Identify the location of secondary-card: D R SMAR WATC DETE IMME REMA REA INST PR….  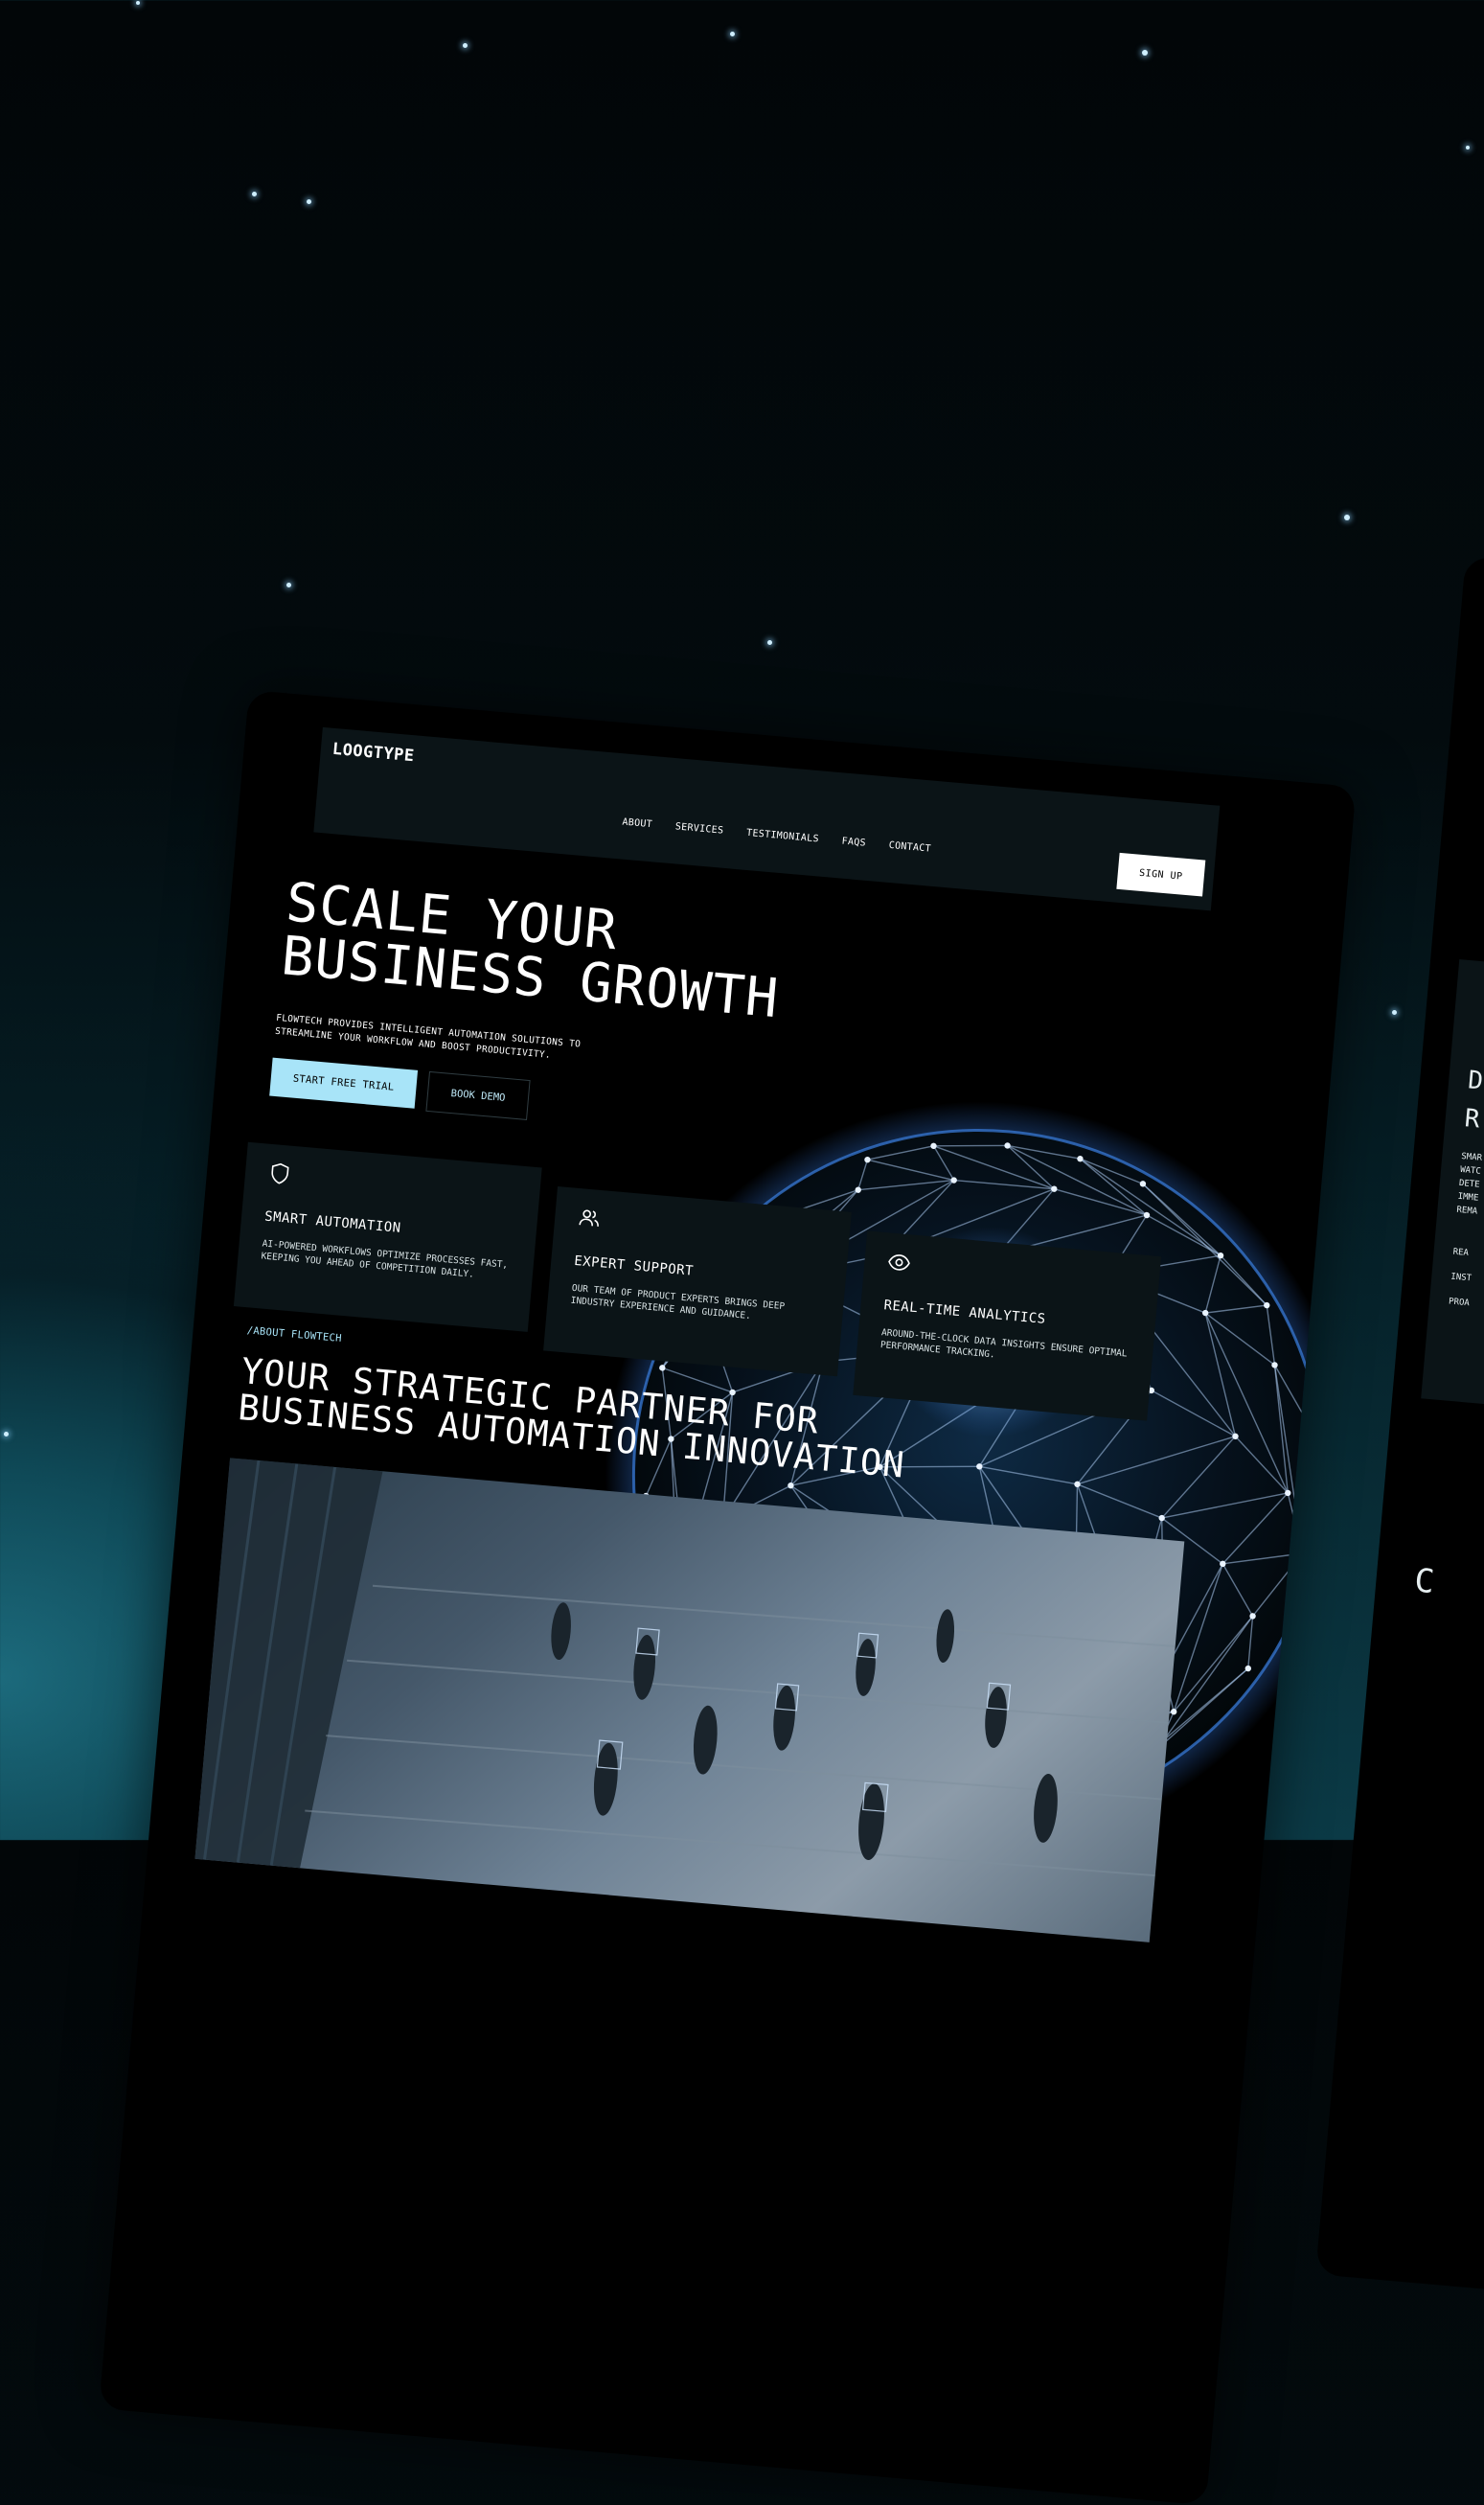
(1452, 1204).